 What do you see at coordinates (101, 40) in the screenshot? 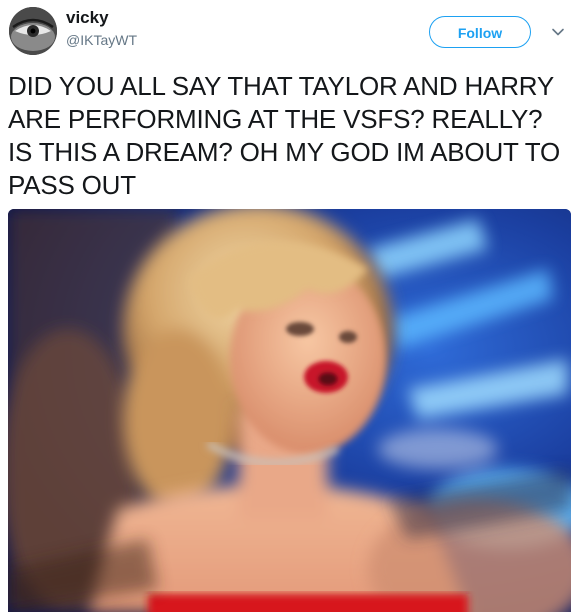
I see `user-handle: @IKTayWT` at bounding box center [101, 40].